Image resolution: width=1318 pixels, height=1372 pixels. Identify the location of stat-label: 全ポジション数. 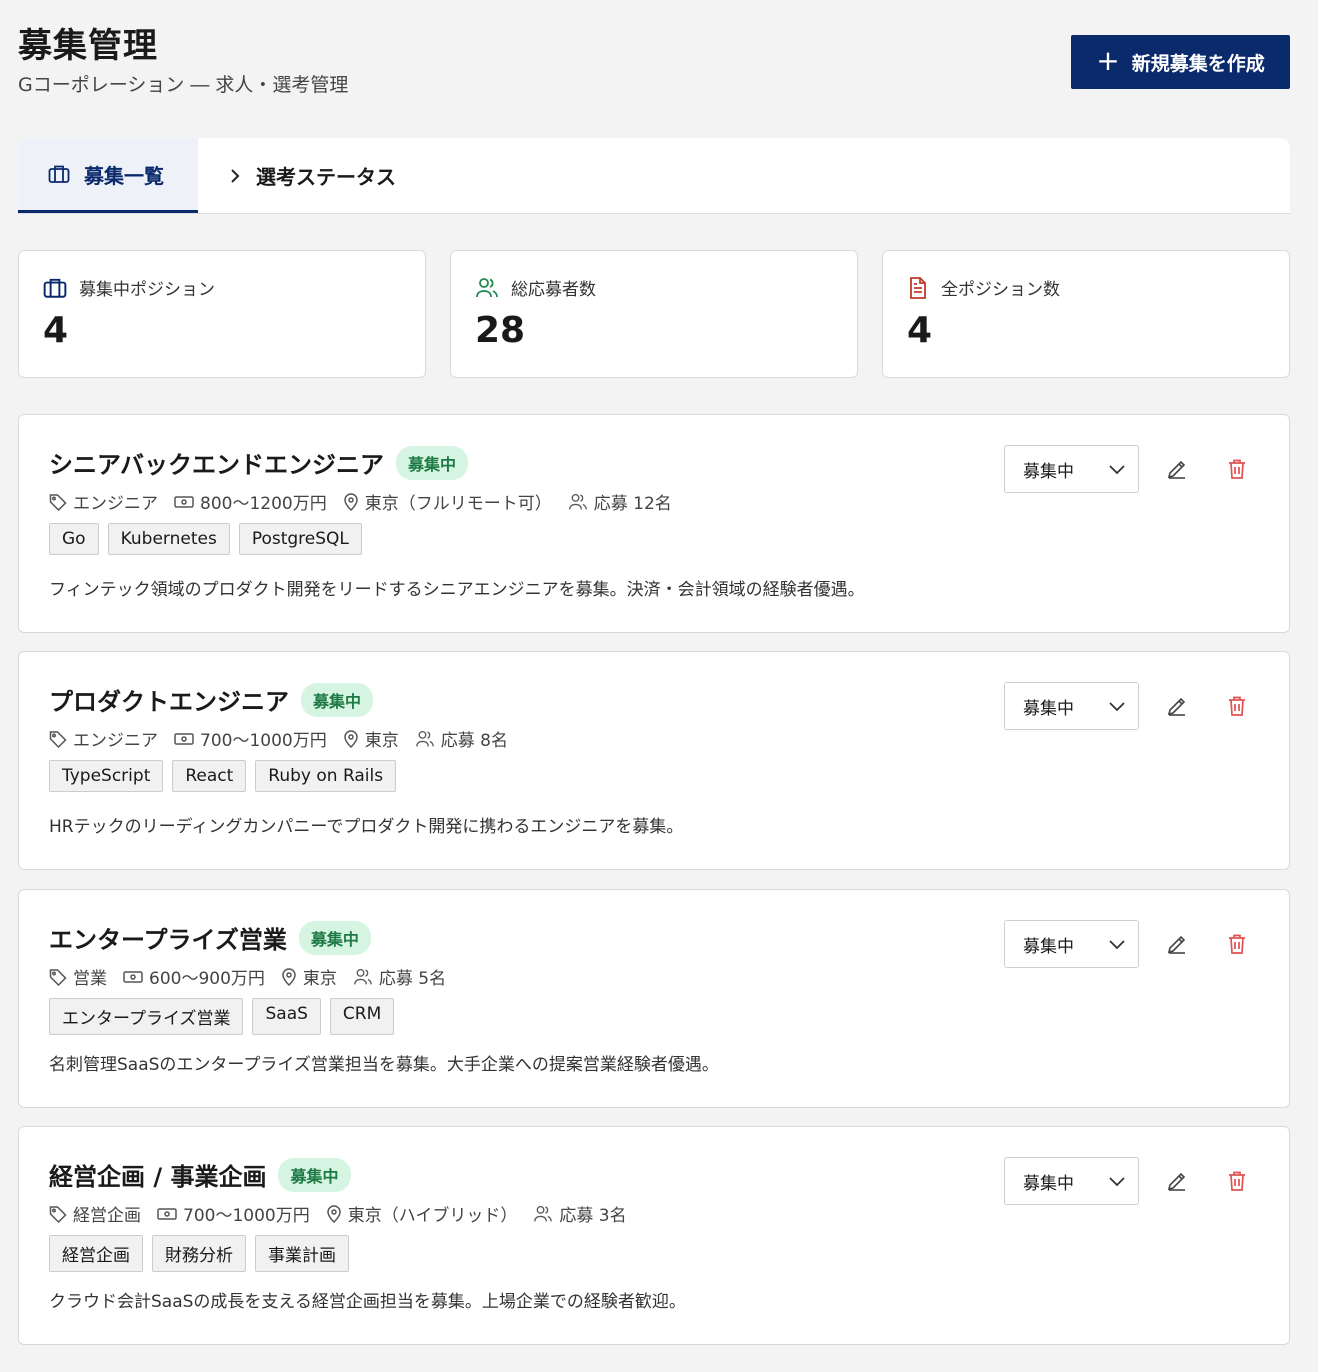
(1000, 290).